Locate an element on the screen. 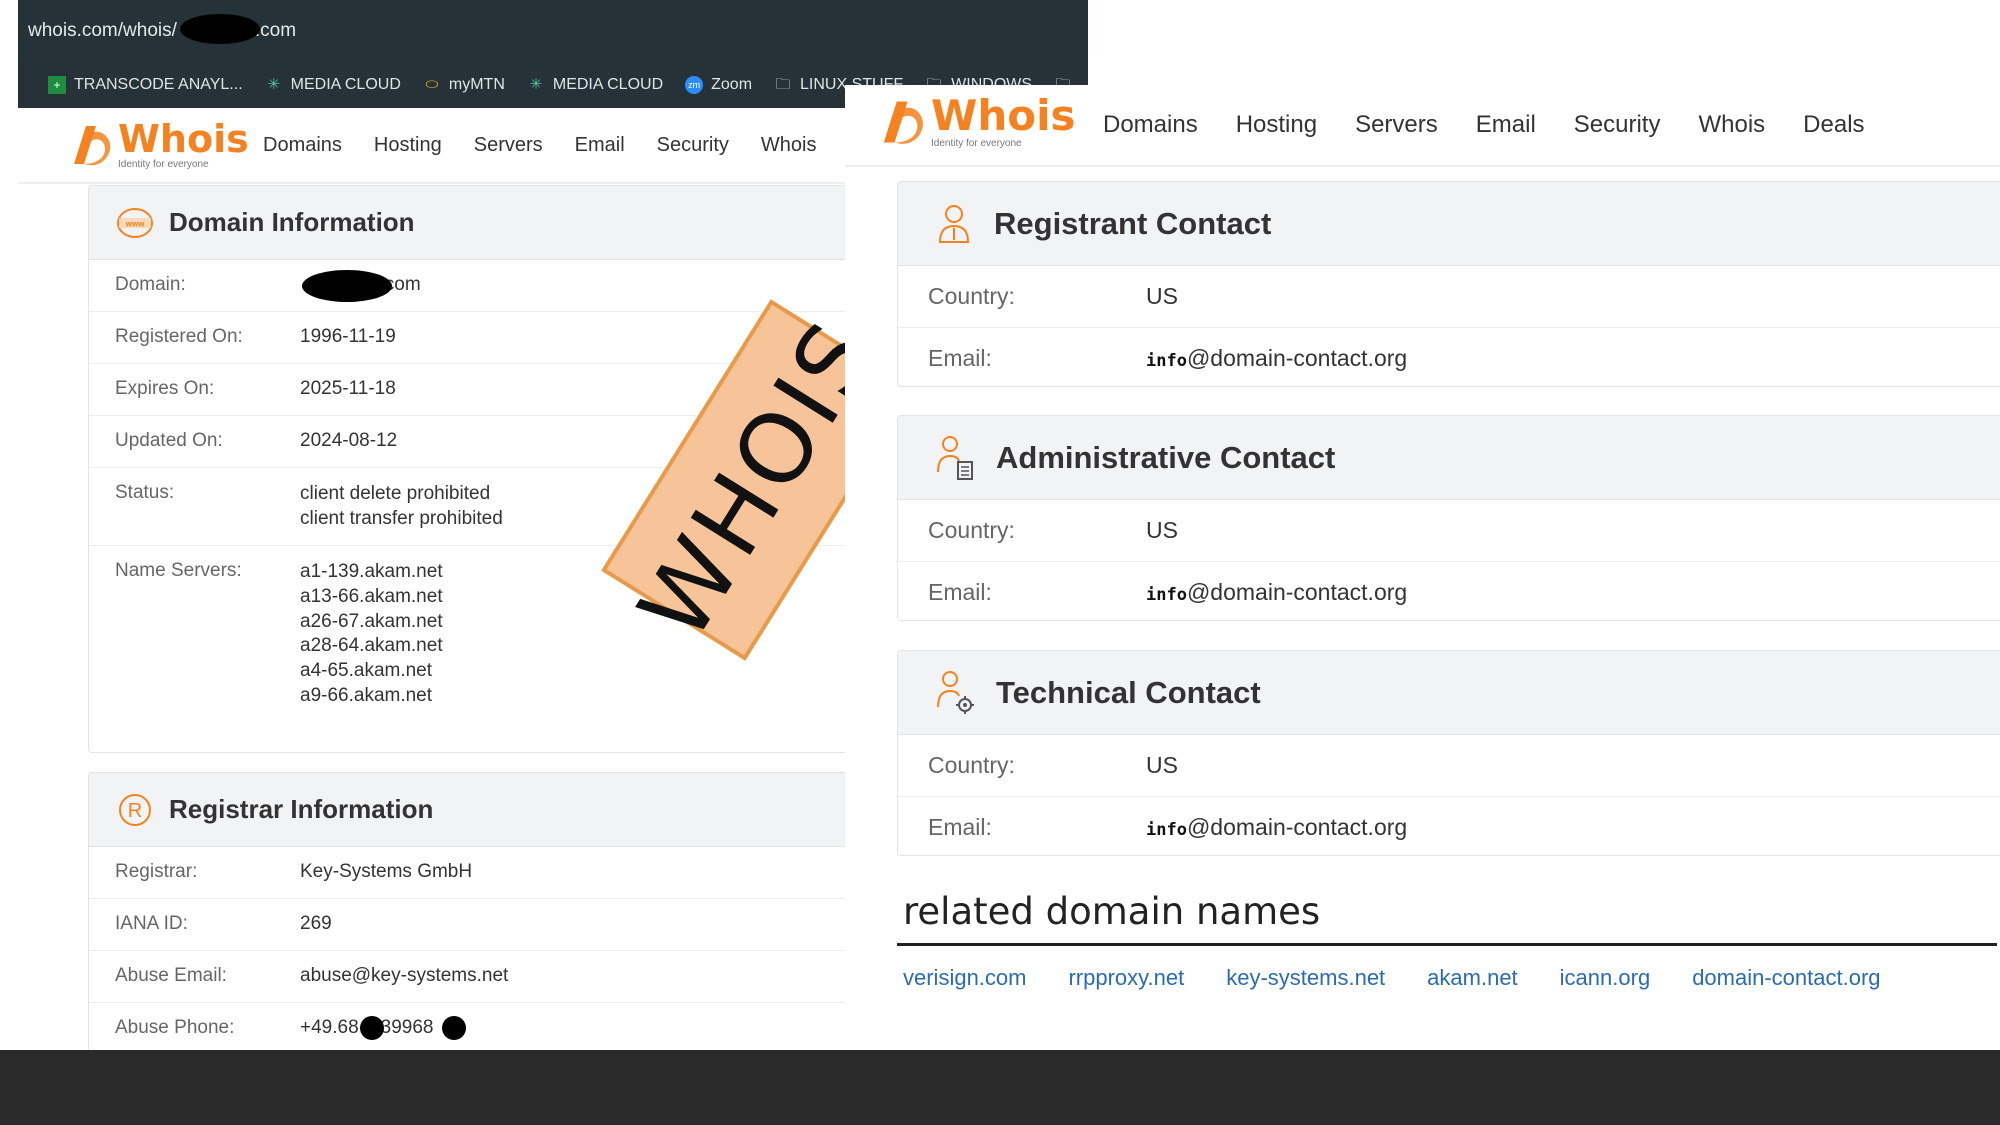 The image size is (2000, 1125). url-prefix: whois.com/whois/ is located at coordinates (102, 30).